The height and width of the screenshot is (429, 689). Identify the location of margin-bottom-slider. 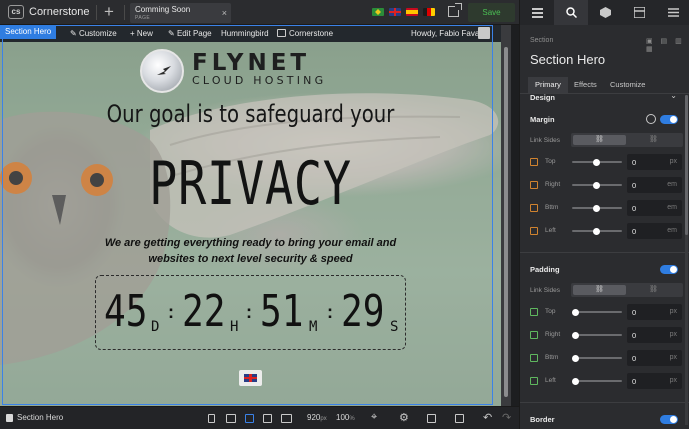
(597, 208).